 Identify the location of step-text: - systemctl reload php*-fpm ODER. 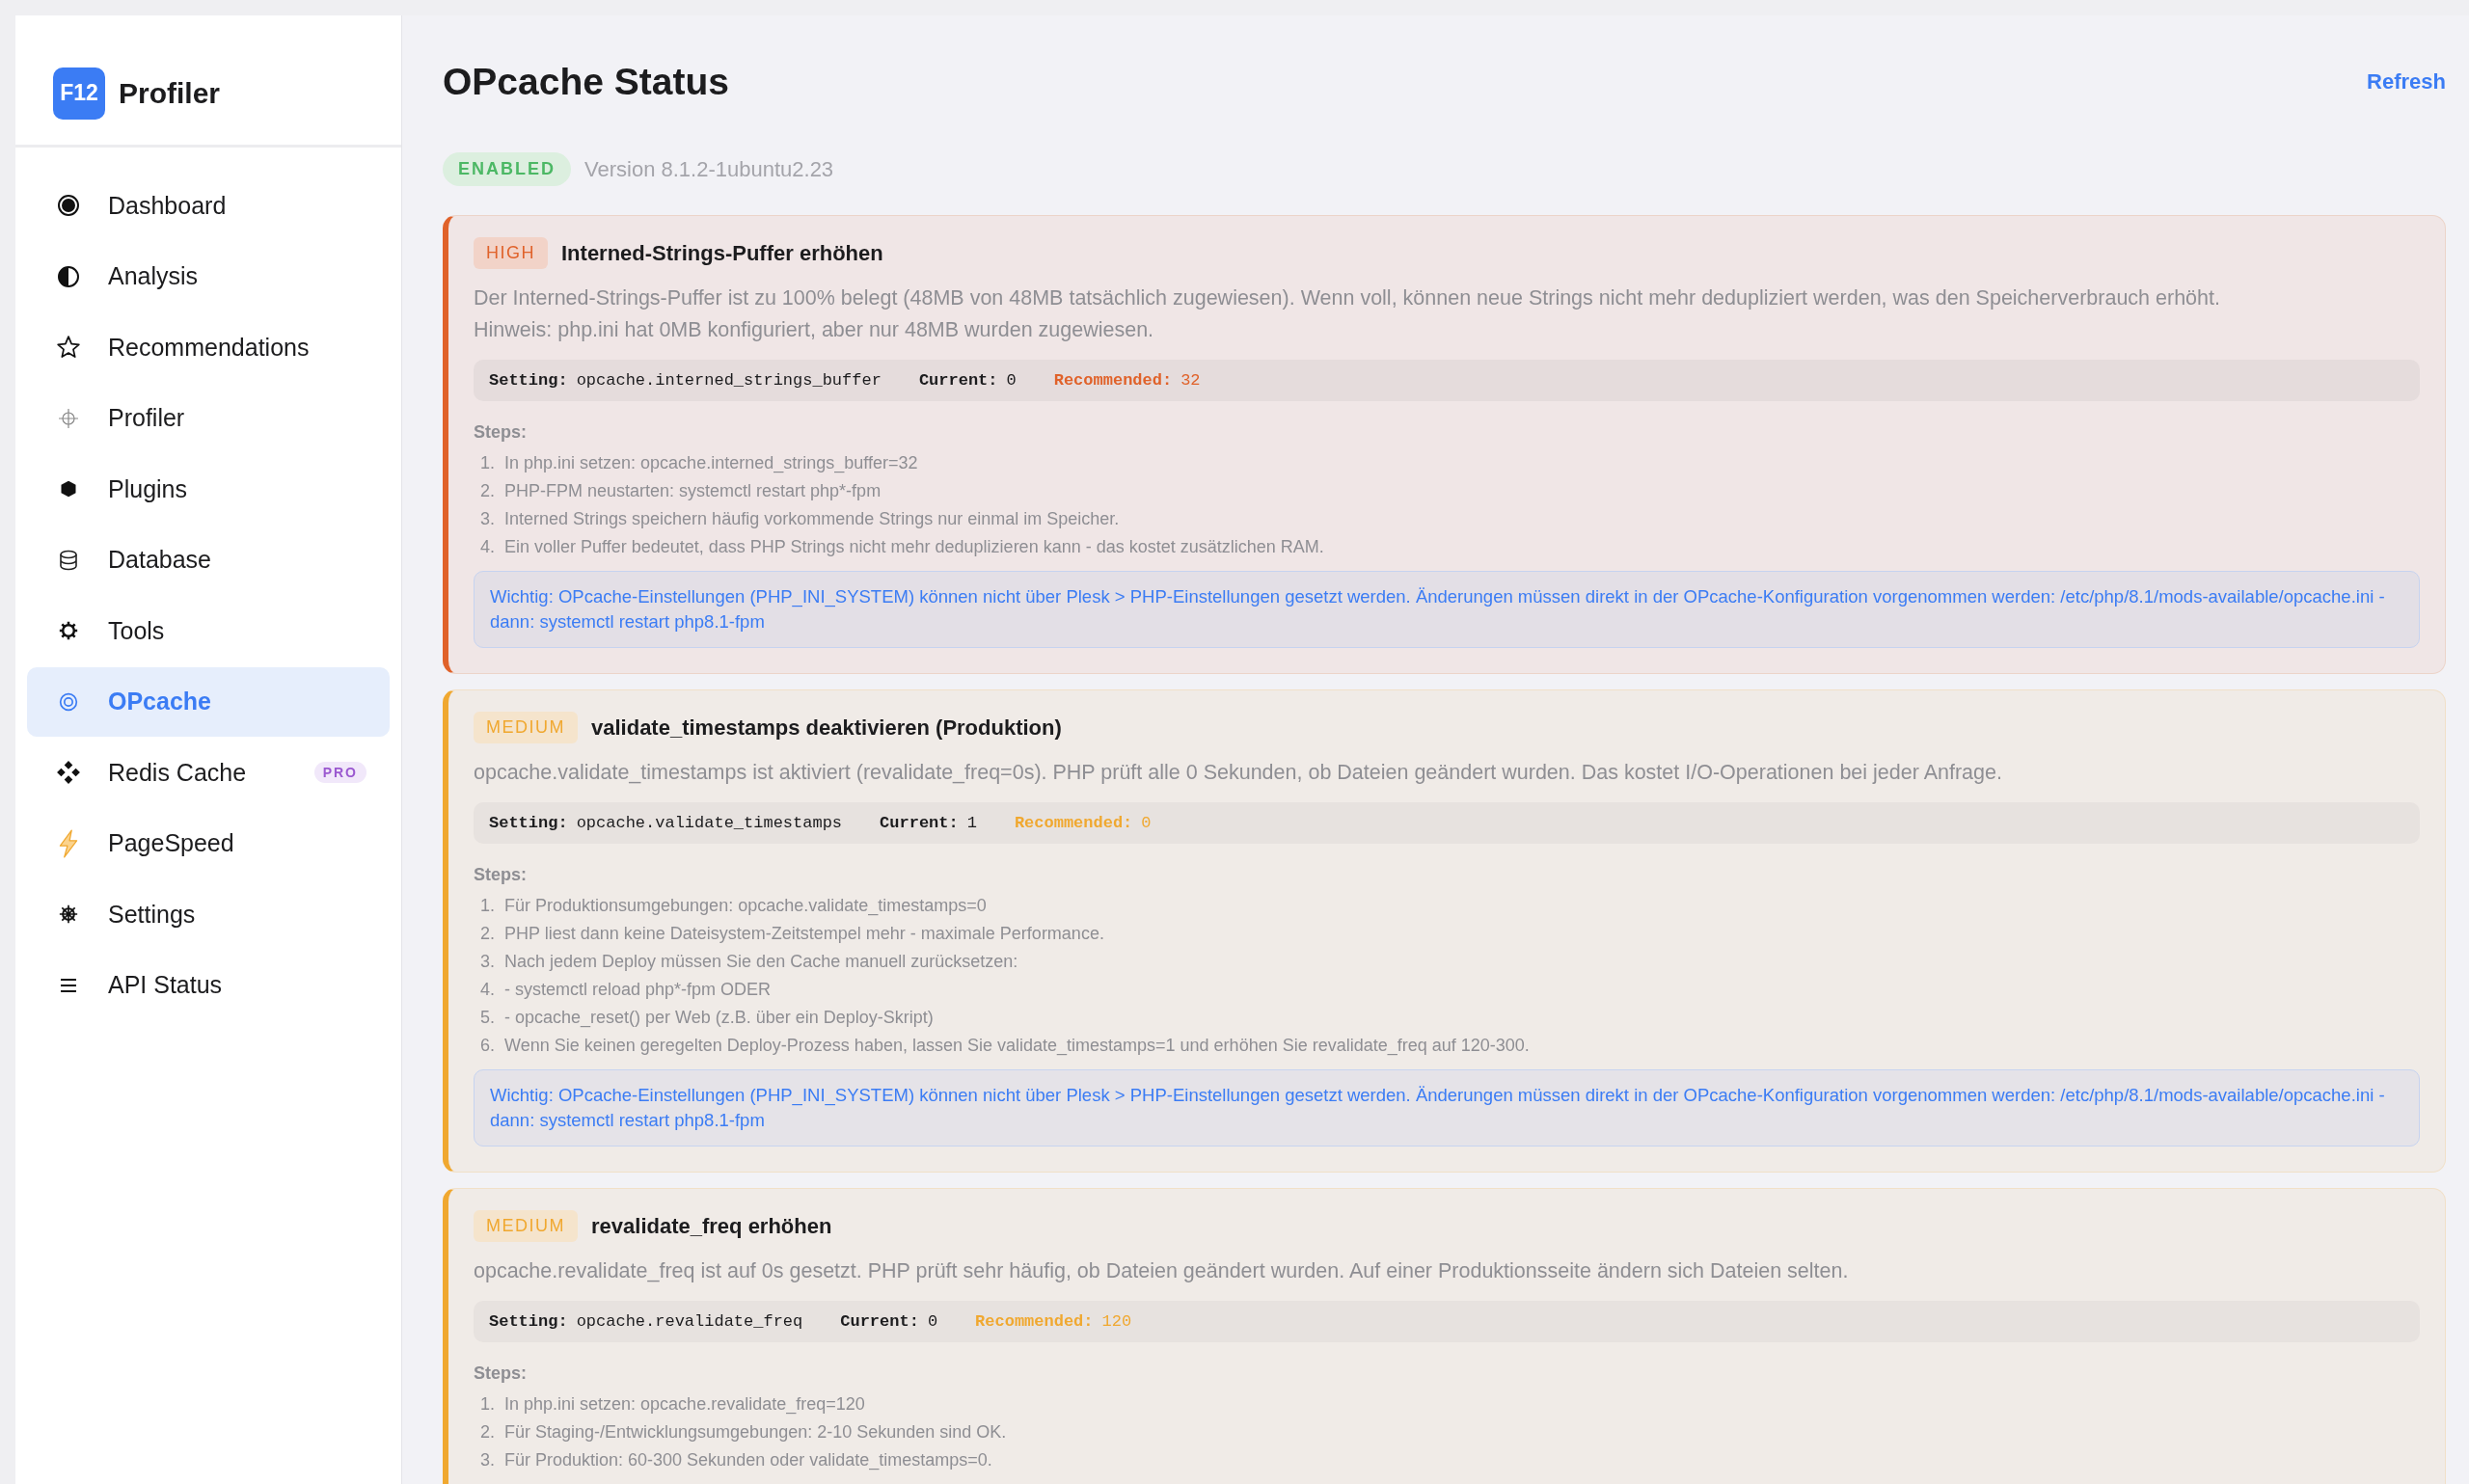
(638, 989).